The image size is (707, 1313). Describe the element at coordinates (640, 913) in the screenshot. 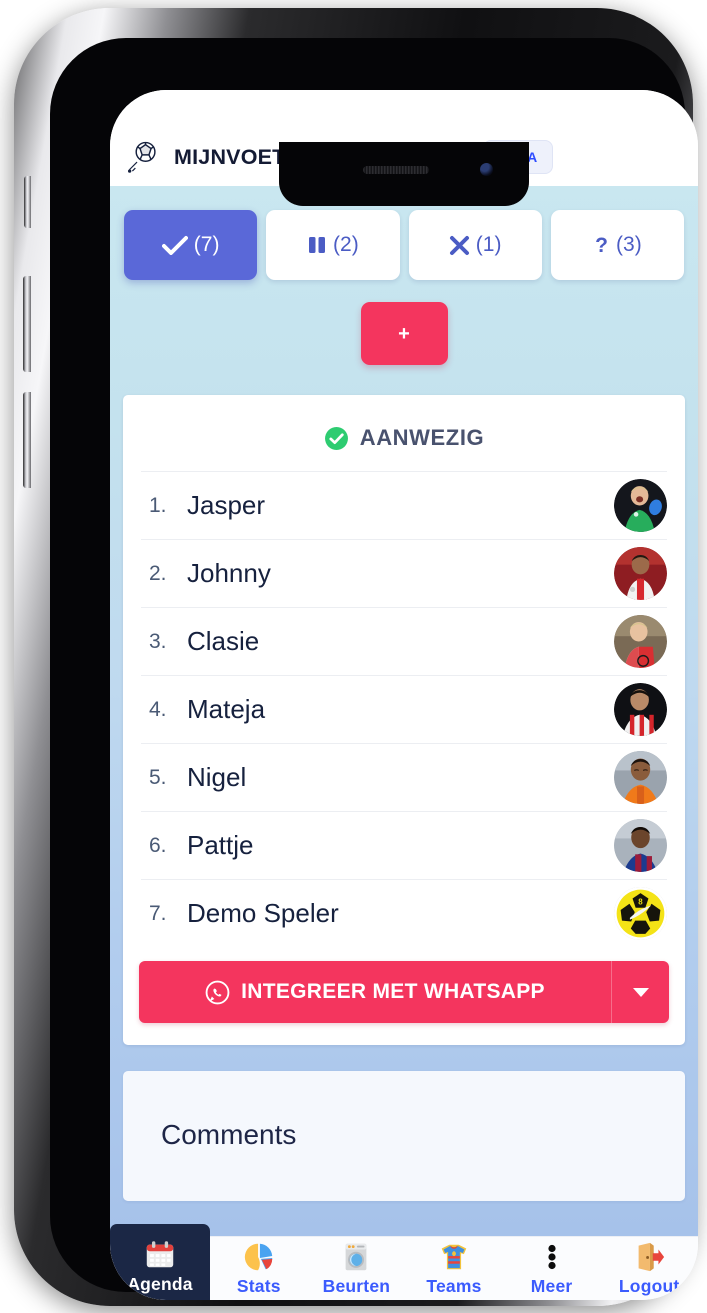

I see `avatar: 8` at that location.